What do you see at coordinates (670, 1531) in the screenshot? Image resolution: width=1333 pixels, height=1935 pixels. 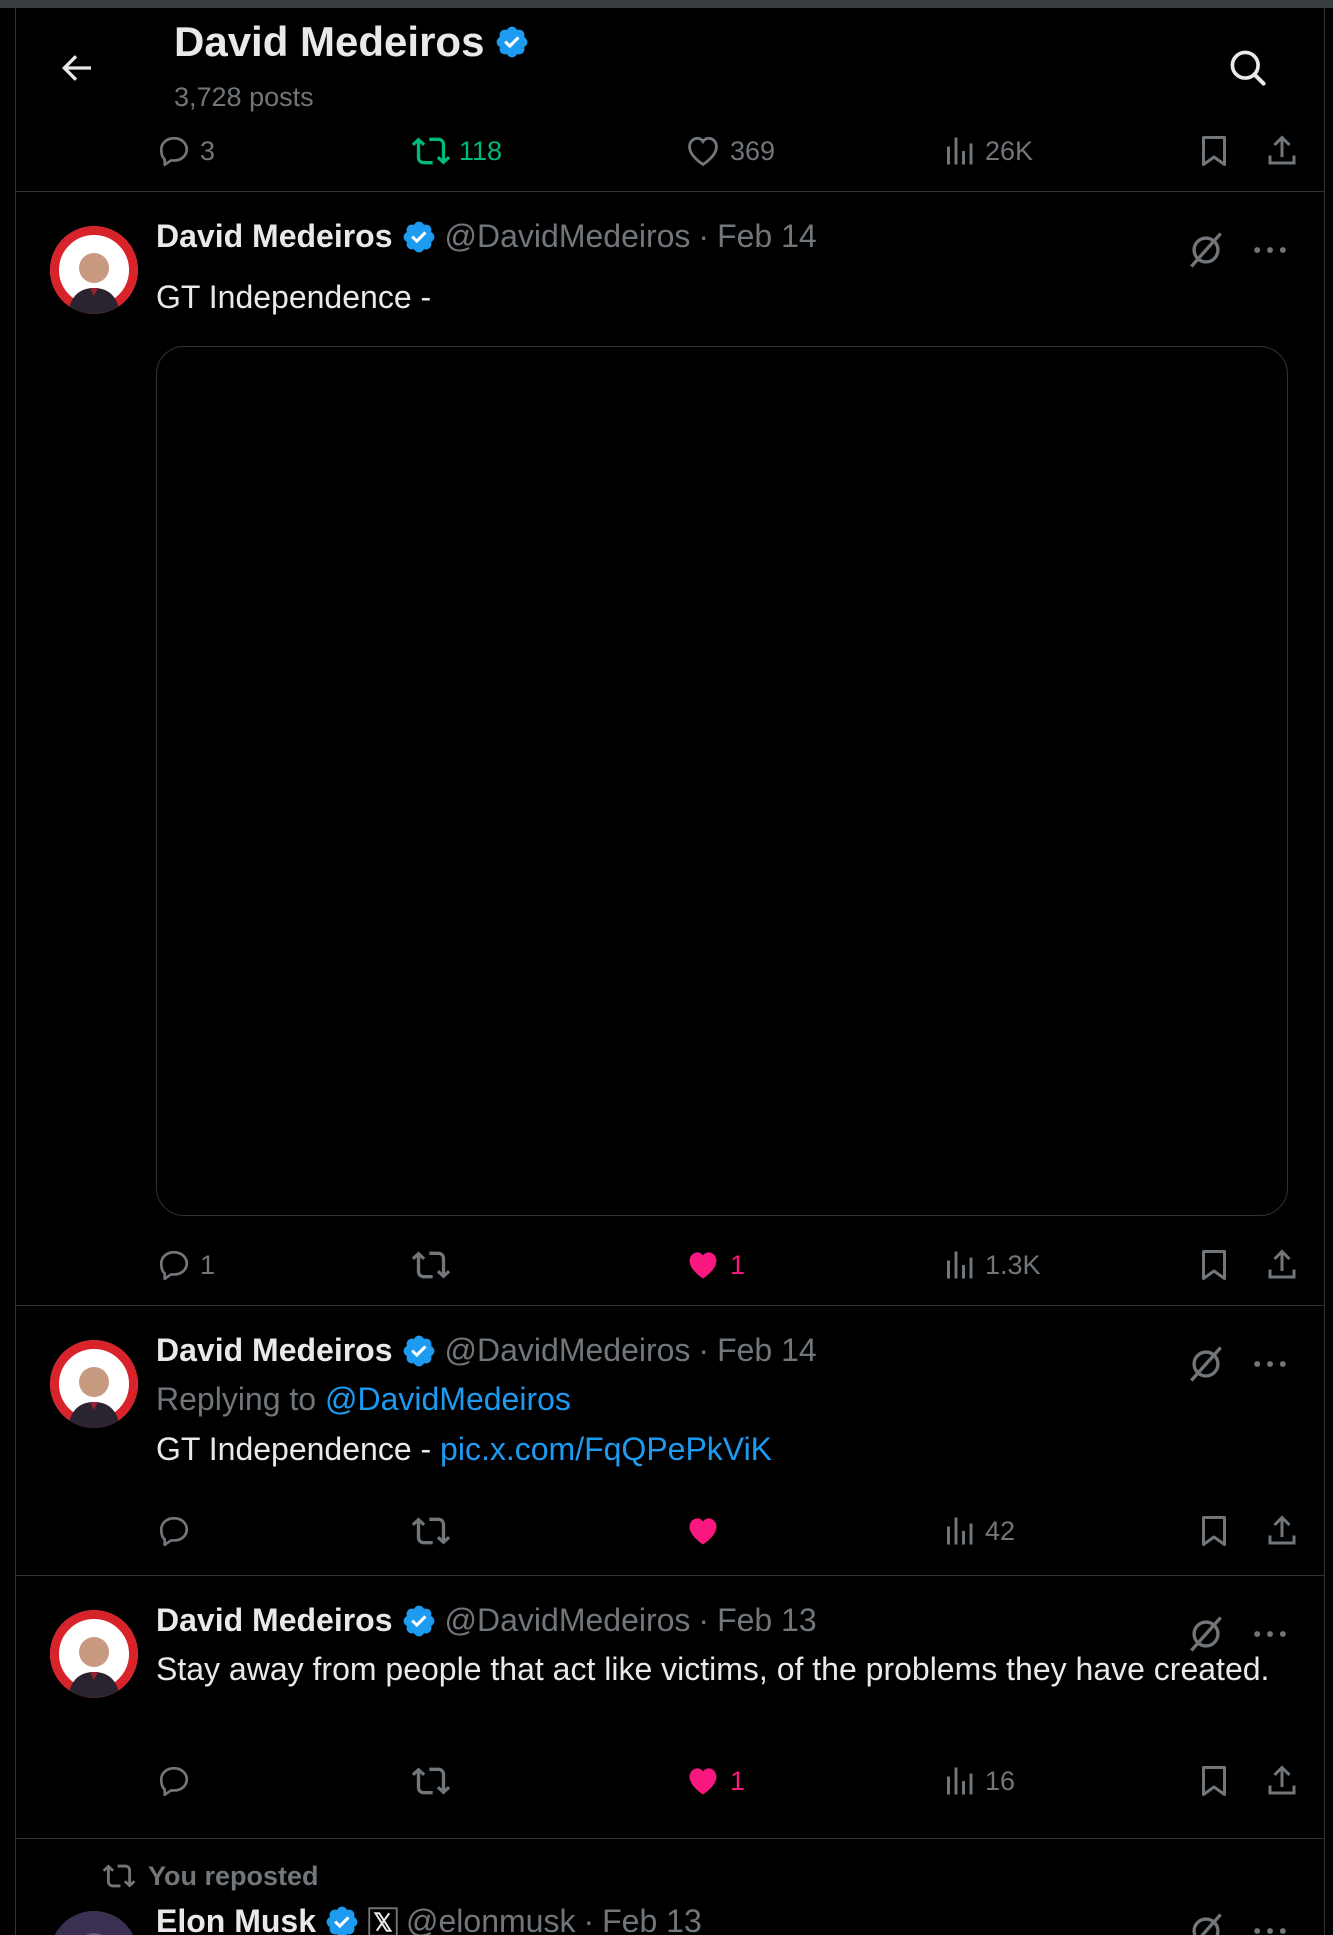 I see `post-actions-bar: 42` at bounding box center [670, 1531].